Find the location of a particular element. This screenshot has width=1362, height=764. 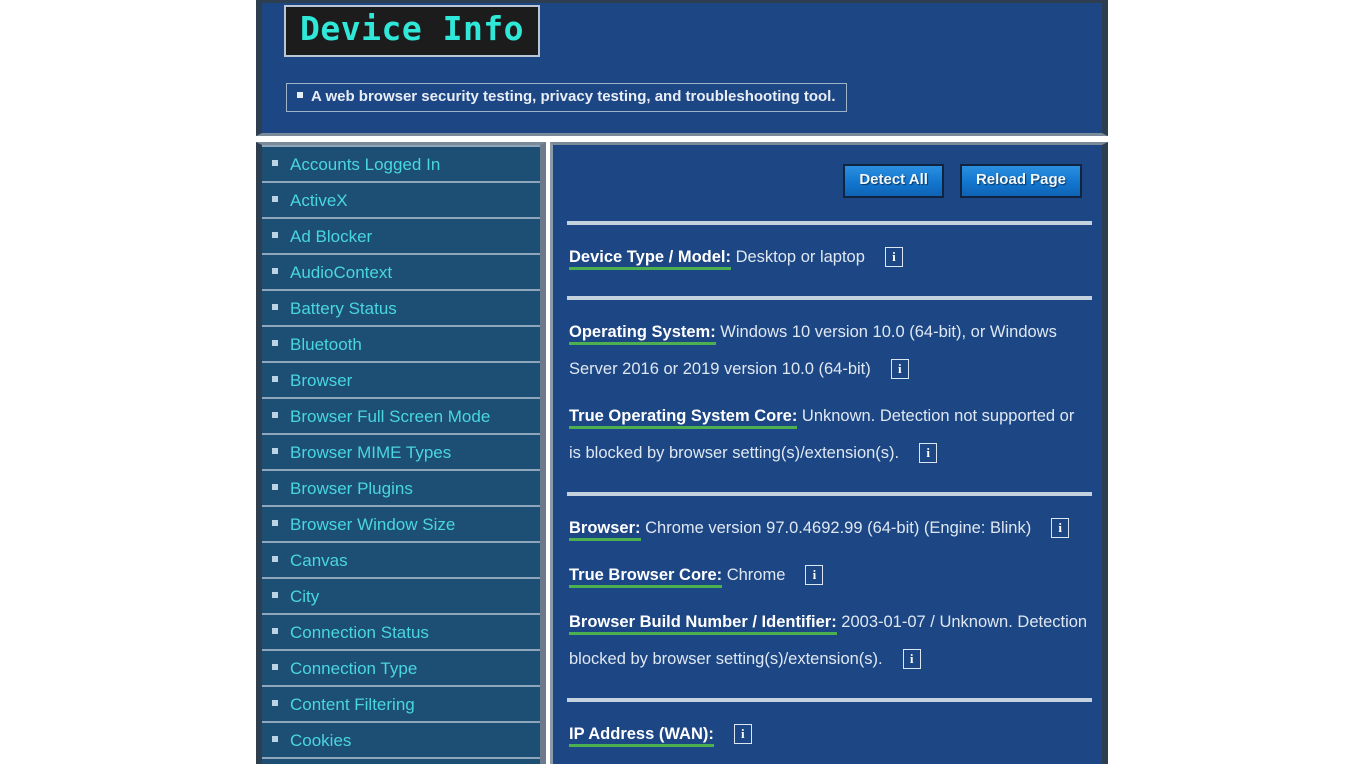

sidebar-item-accounts-logged-in: Accounts Logged In is located at coordinates (401, 165).